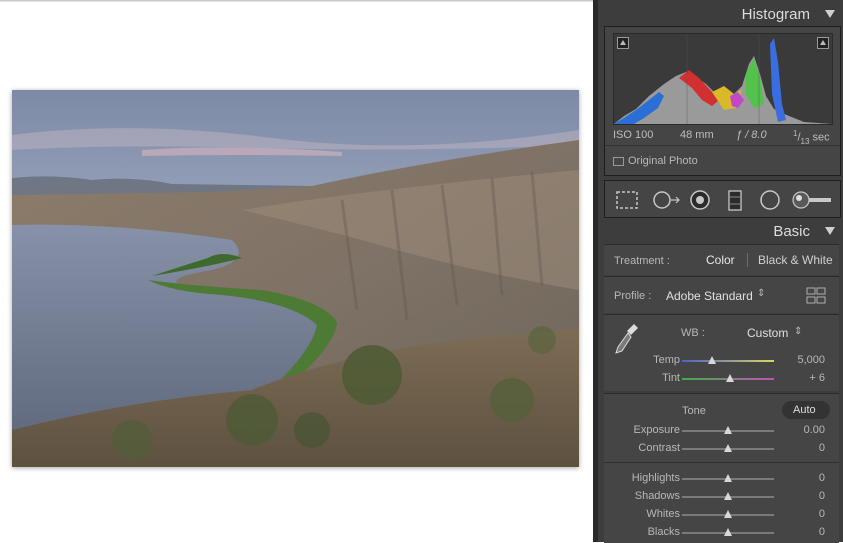 The image size is (843, 543). I want to click on white-balance-section: WB : Custom ⇕ Temp 5,000 Tint + 6, so click(721, 352).